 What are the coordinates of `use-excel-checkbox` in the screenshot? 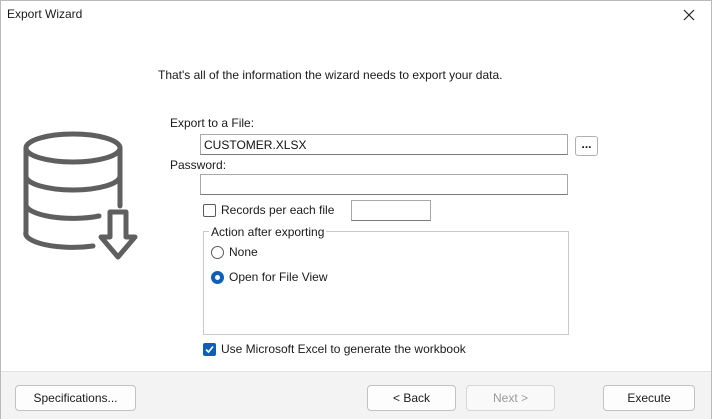 It's located at (209, 349).